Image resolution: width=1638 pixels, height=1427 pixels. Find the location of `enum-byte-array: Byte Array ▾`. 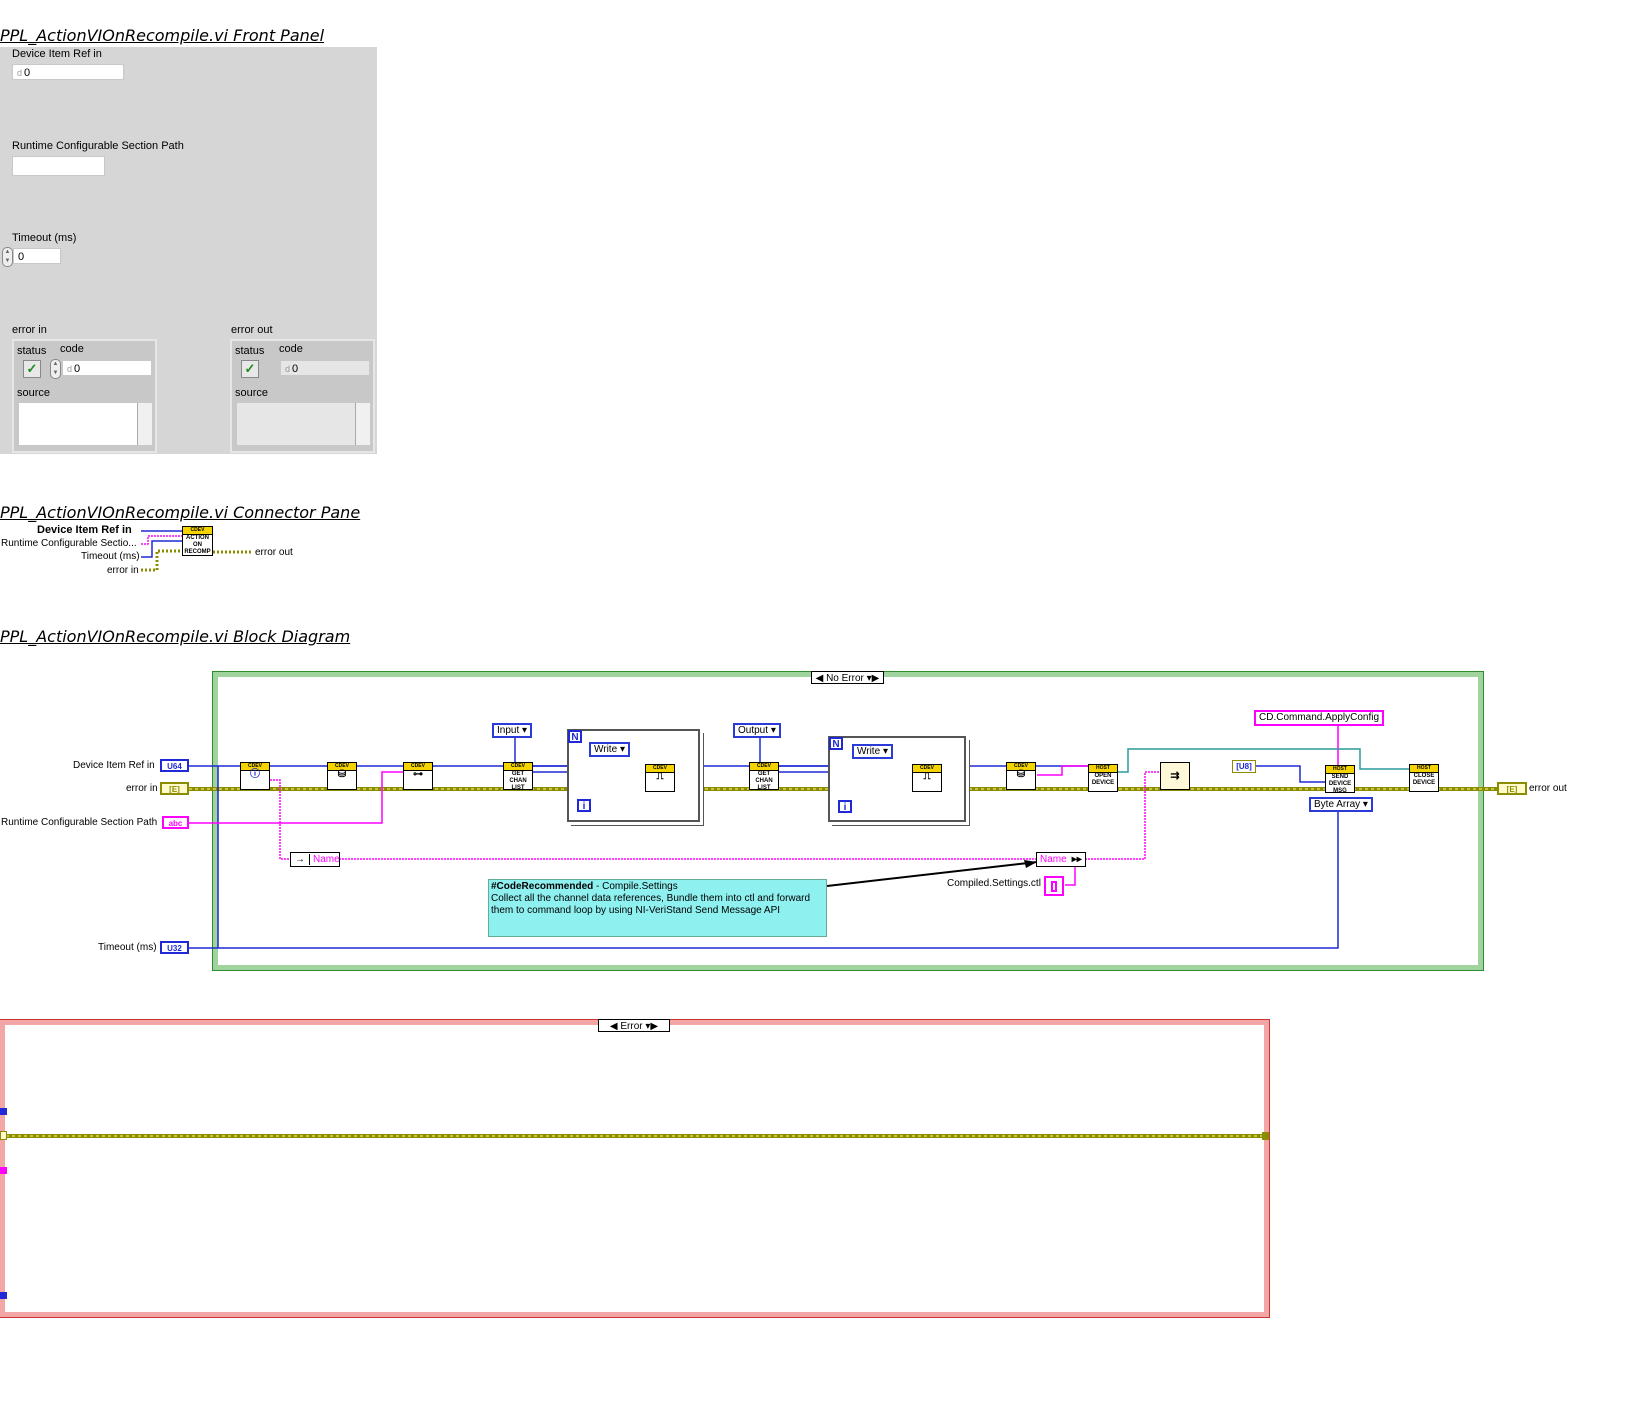

enum-byte-array: Byte Array ▾ is located at coordinates (1341, 804).